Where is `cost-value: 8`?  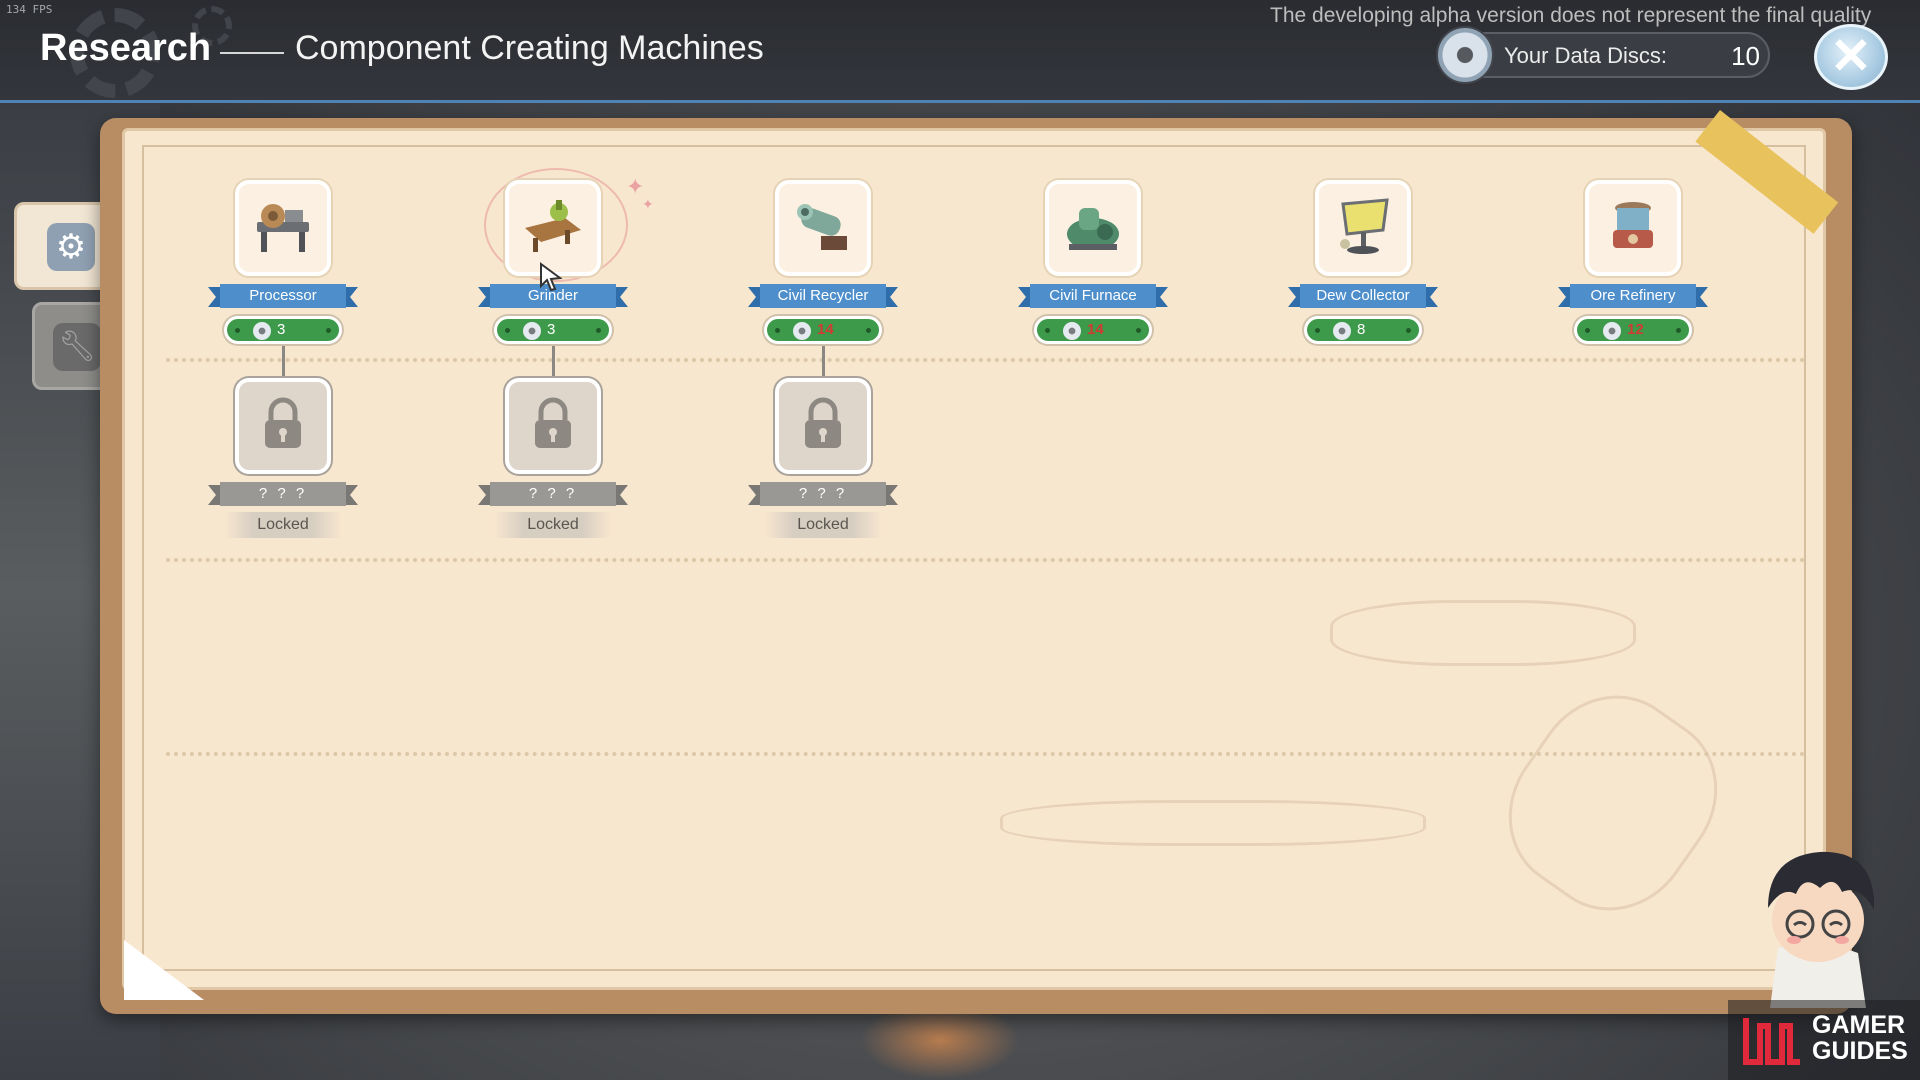 cost-value: 8 is located at coordinates (1361, 329).